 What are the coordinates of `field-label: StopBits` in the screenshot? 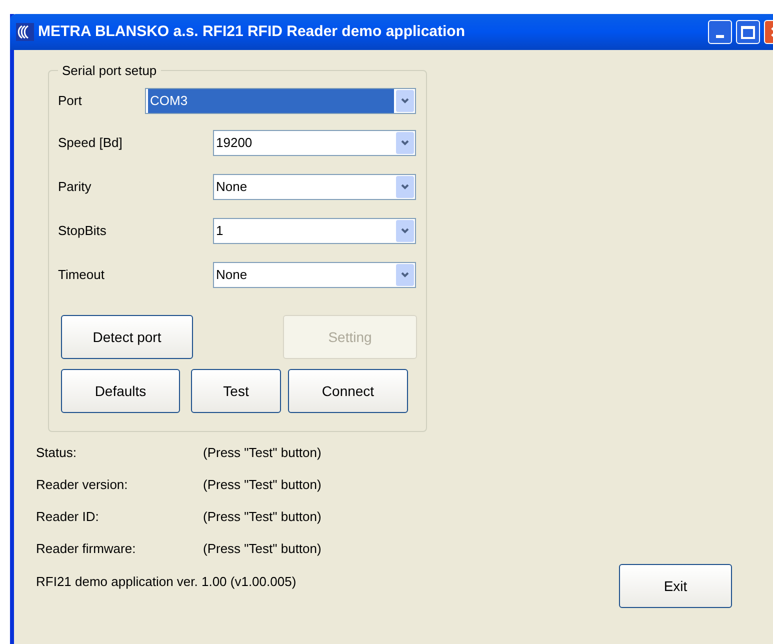 It's located at (83, 231).